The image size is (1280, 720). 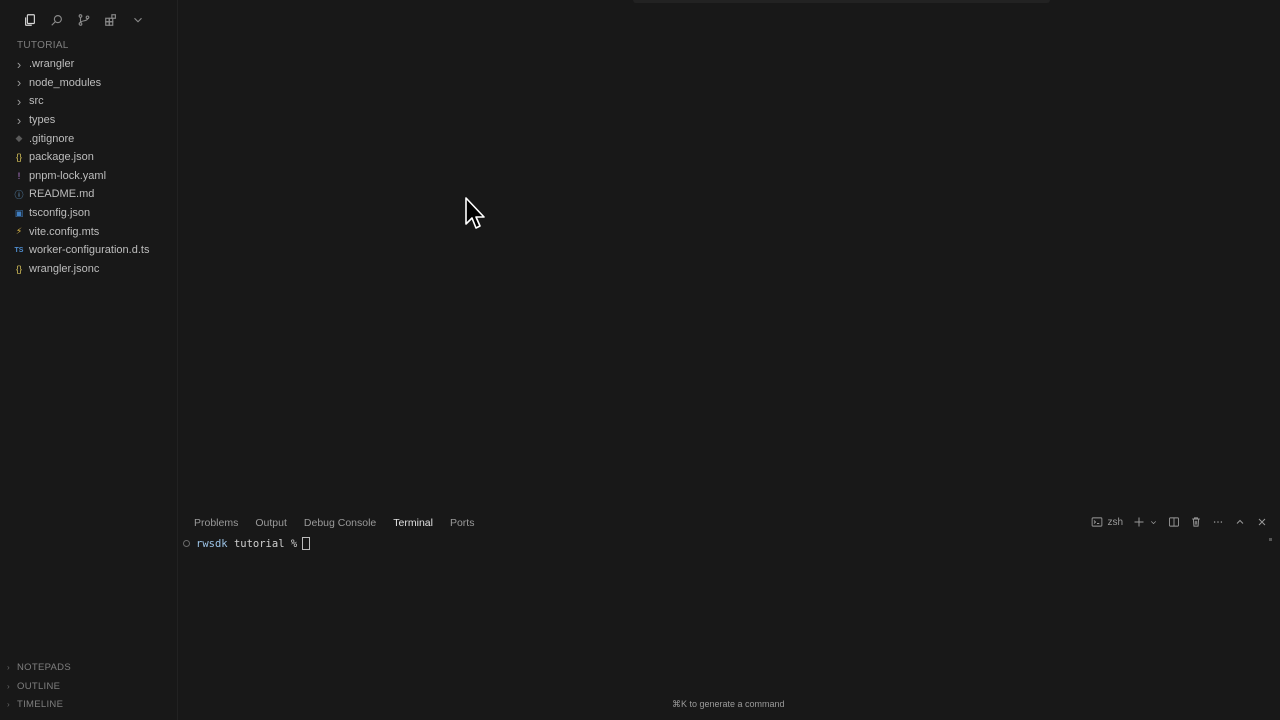 What do you see at coordinates (19, 175) in the screenshot?
I see `yaml-file-icon: !` at bounding box center [19, 175].